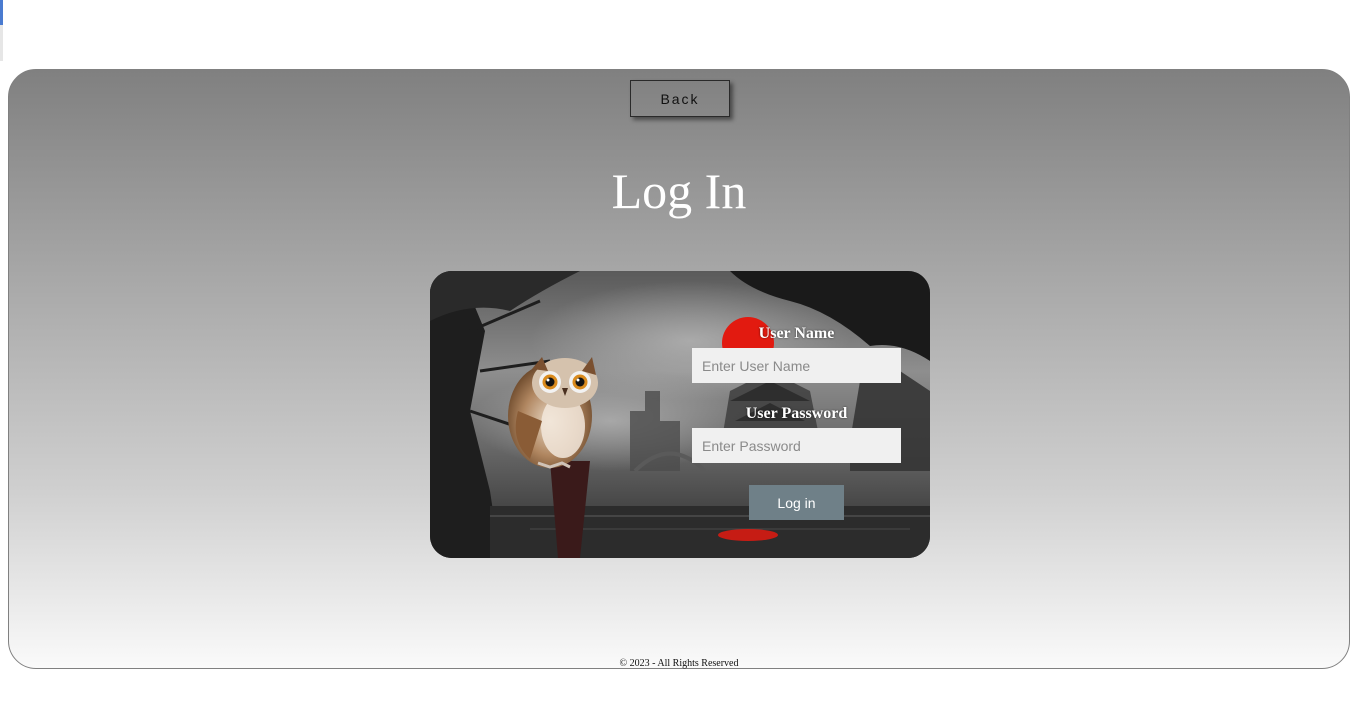 This screenshot has width=1360, height=724. I want to click on username-label: User Name, so click(796, 333).